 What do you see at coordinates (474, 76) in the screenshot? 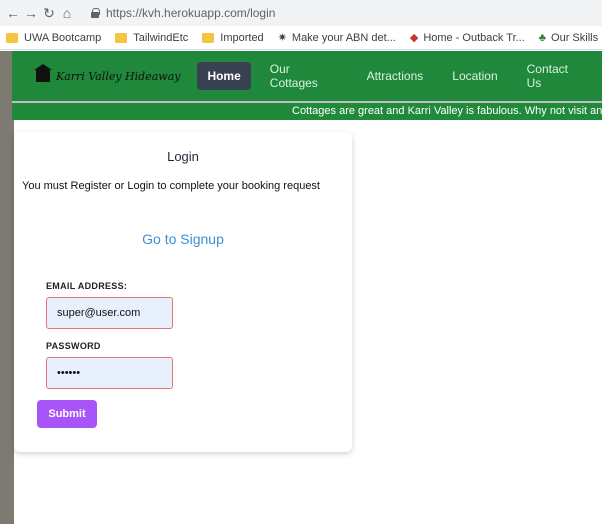
I see `nav-location: Location` at bounding box center [474, 76].